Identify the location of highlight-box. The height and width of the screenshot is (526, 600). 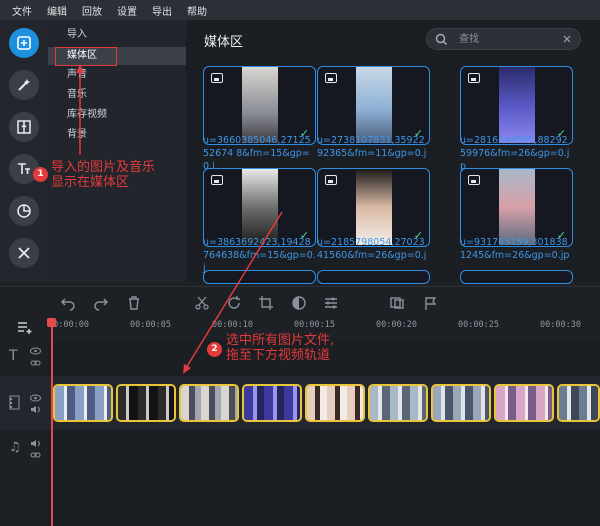
(86, 56).